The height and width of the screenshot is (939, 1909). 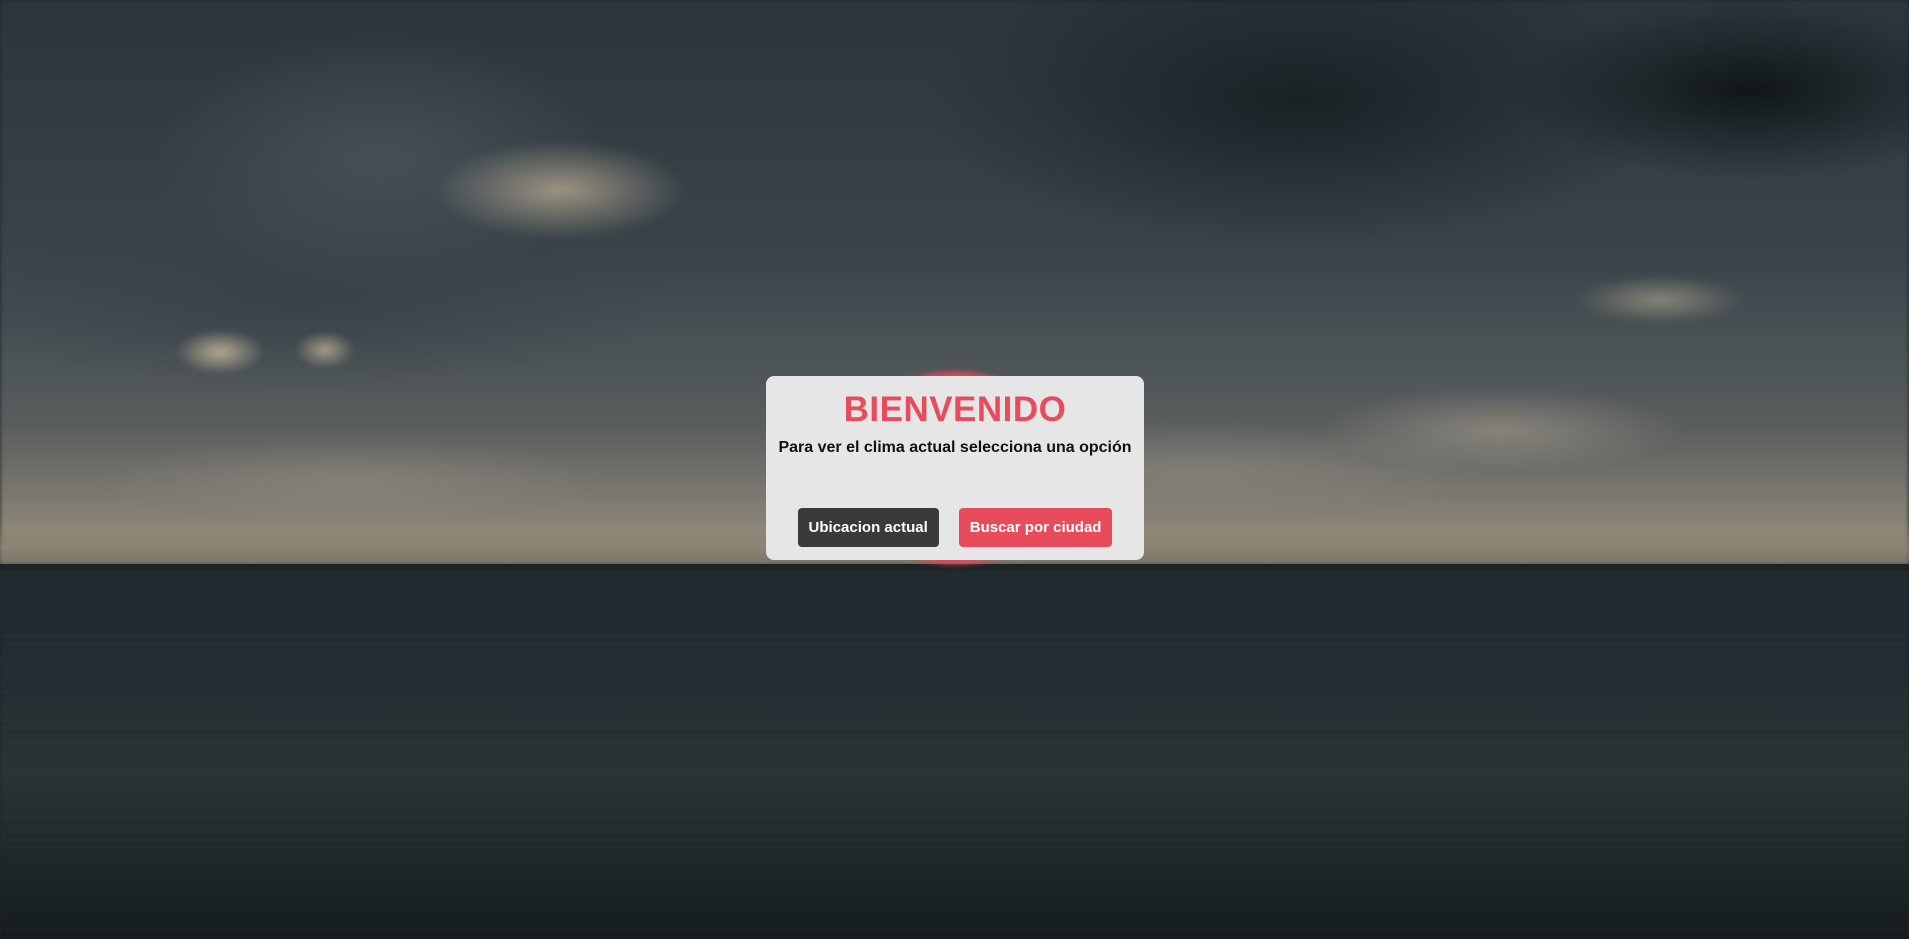 What do you see at coordinates (954, 567) in the screenshot?
I see `background-horizon-line` at bounding box center [954, 567].